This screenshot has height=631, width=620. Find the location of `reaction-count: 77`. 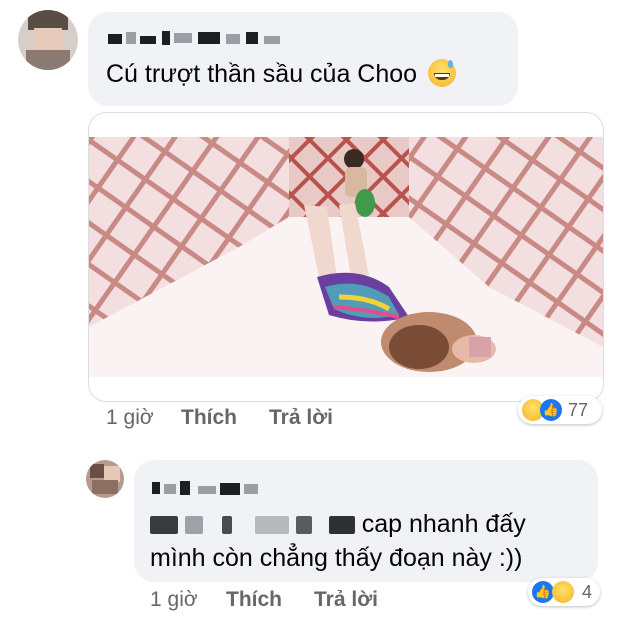

reaction-count: 77 is located at coordinates (578, 410).